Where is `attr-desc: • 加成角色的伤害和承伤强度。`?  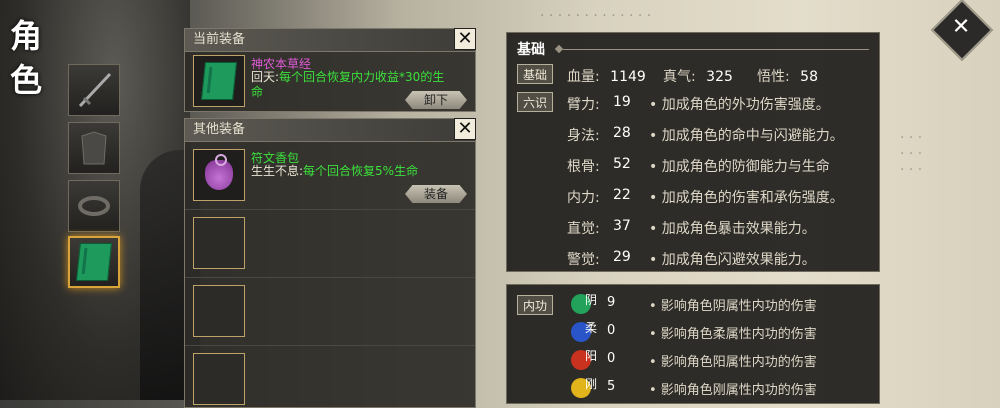
attr-desc: • 加成角色的伤害和承伤强度。 is located at coordinates (746, 198).